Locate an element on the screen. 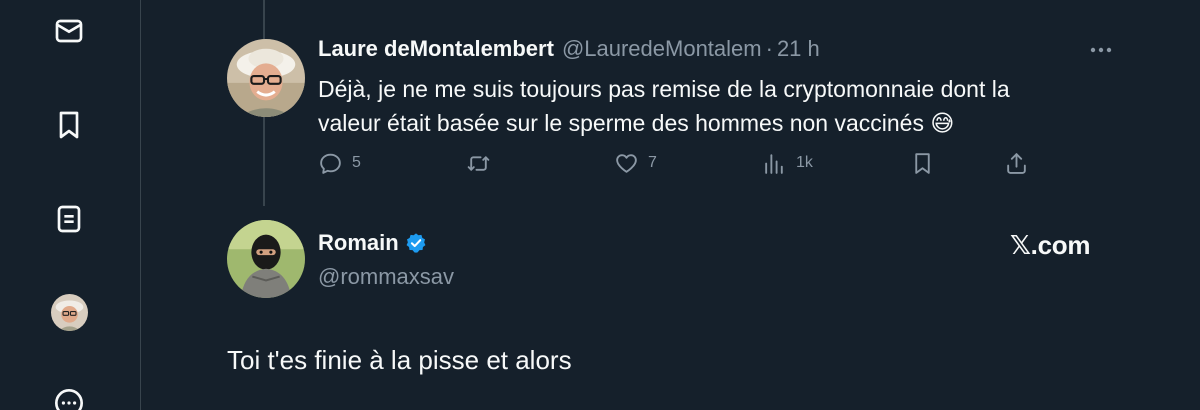  share-button is located at coordinates (1016, 163).